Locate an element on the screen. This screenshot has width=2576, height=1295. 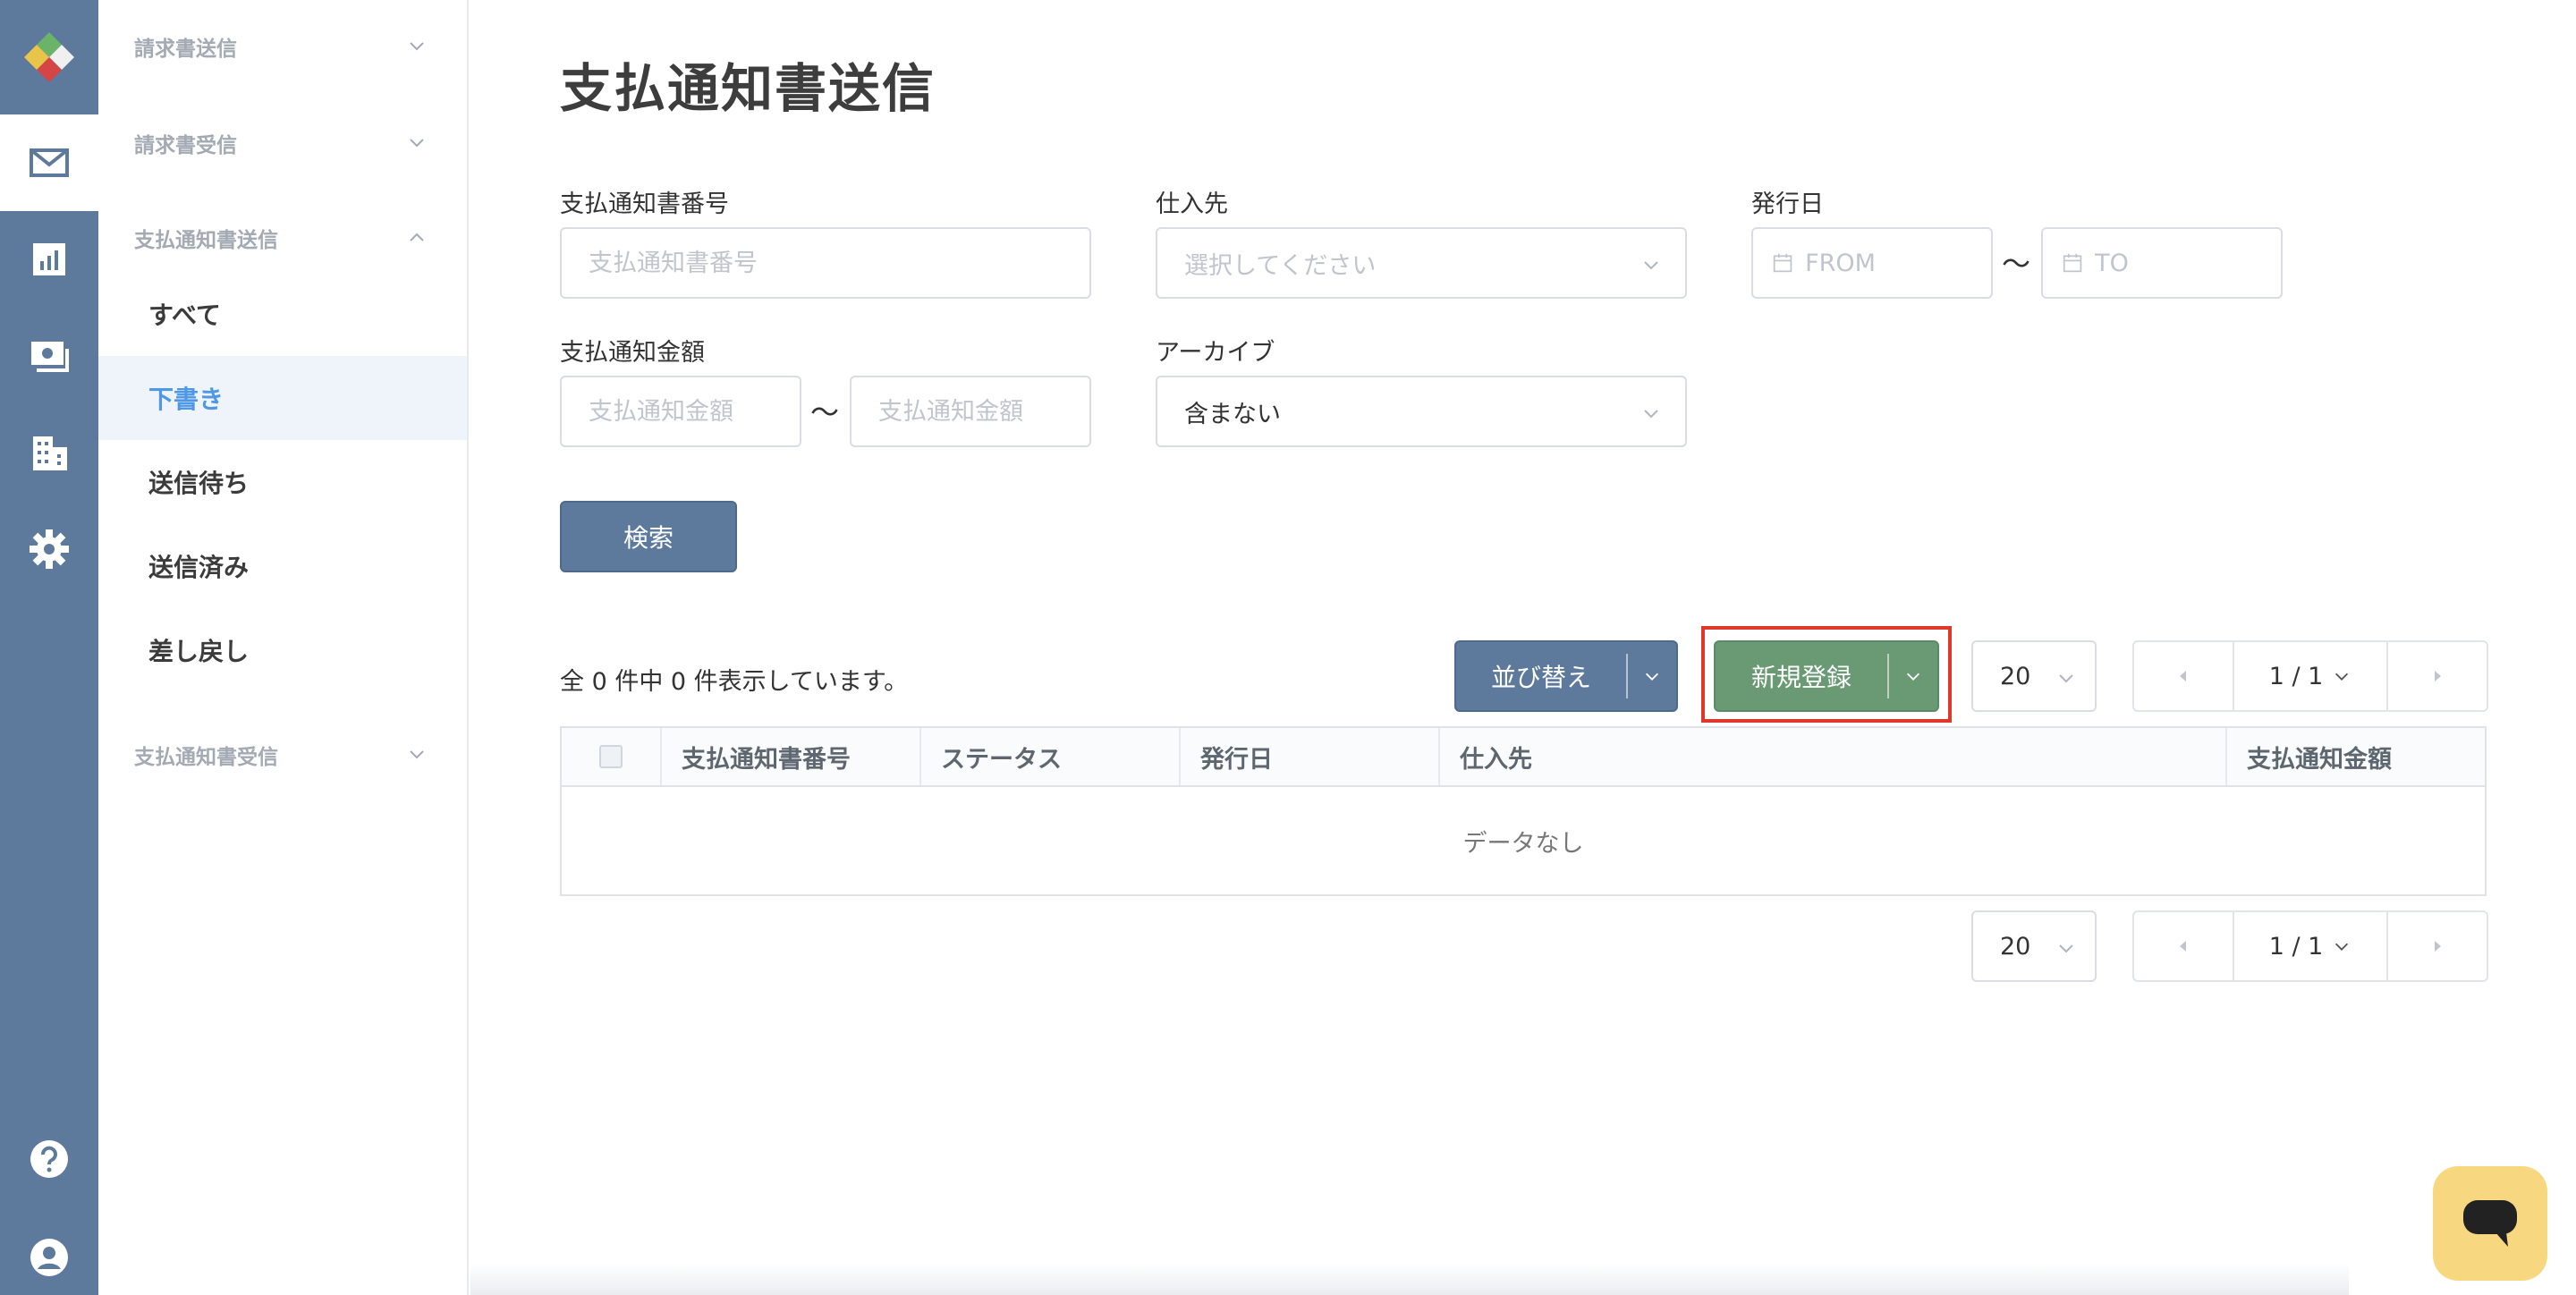
sidebar-group-invoice-send: 請求書送信 is located at coordinates (282, 47).